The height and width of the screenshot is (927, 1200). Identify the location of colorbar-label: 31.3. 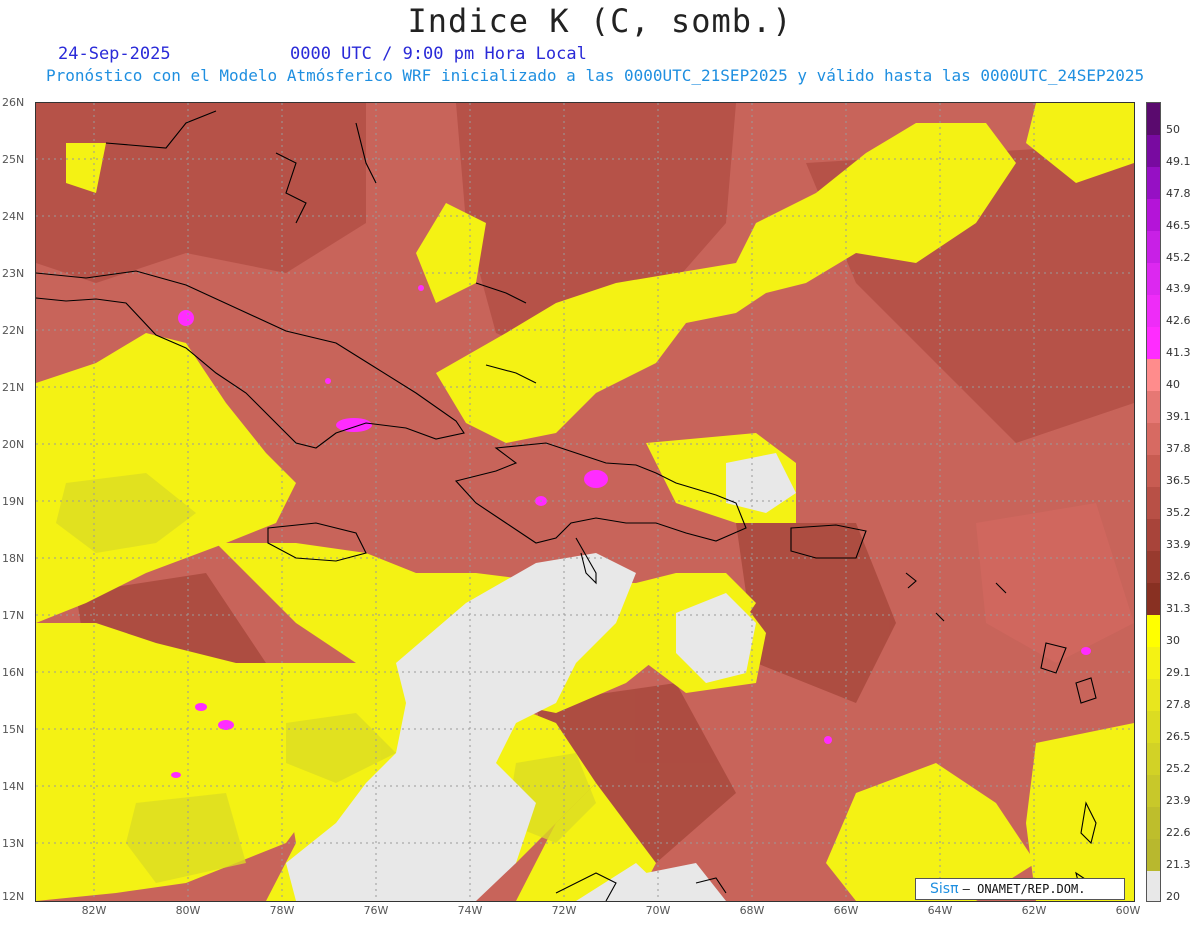
(1178, 608).